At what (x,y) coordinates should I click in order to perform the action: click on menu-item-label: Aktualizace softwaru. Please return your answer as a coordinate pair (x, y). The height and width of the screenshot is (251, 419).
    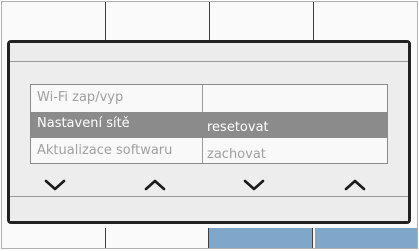
    Looking at the image, I should click on (105, 150).